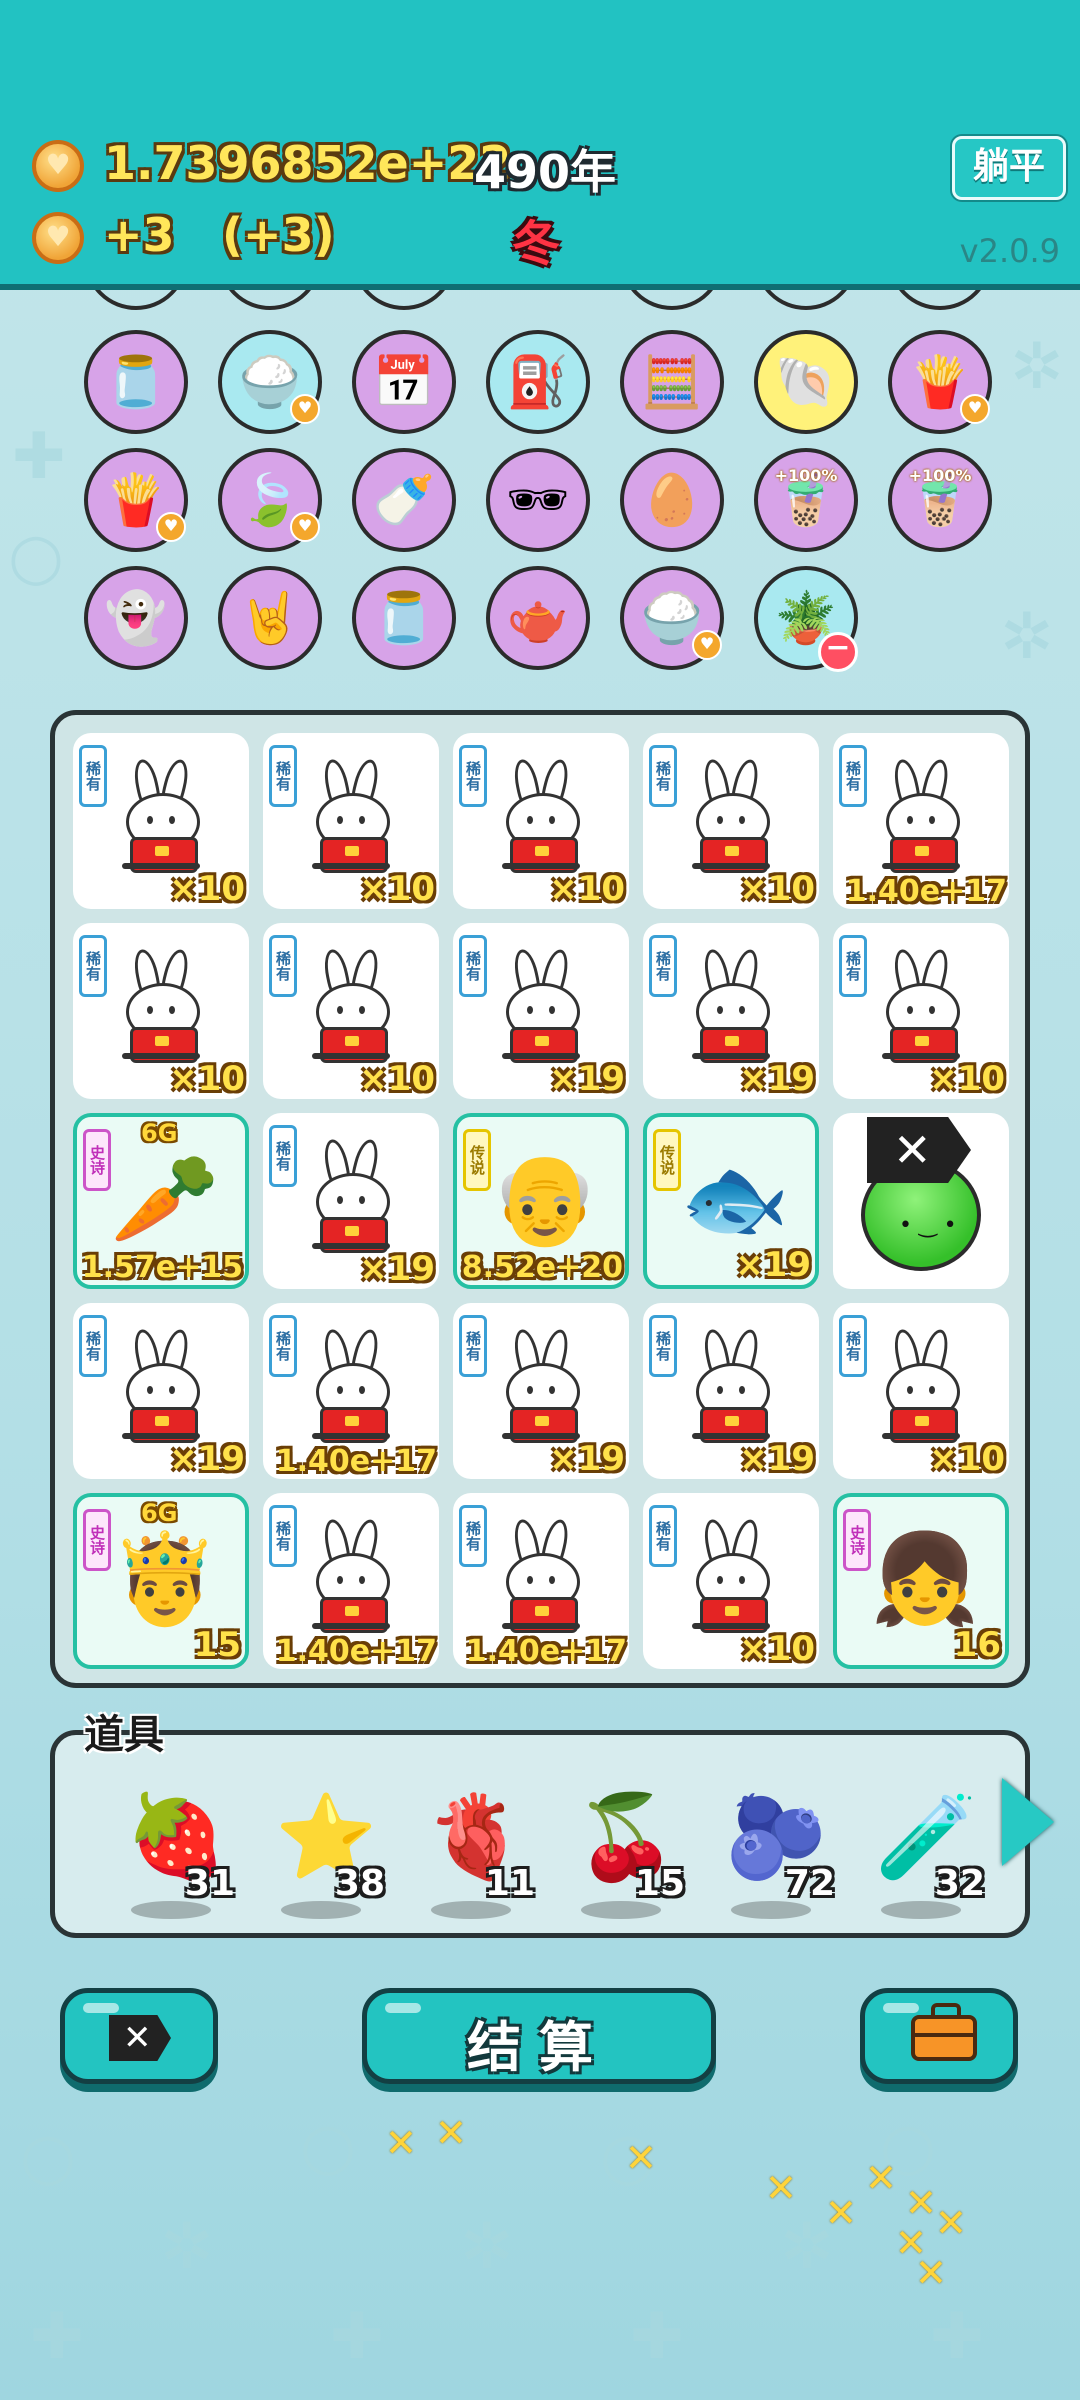 Image resolution: width=1080 pixels, height=2400 pixels. I want to click on item-count: 72, so click(809, 1883).